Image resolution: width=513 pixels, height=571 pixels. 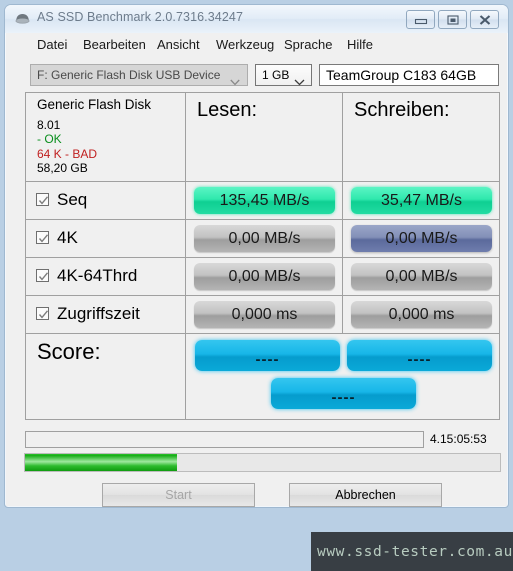 I want to click on write-result-cell-seq: 35,47 MB/s, so click(x=421, y=201).